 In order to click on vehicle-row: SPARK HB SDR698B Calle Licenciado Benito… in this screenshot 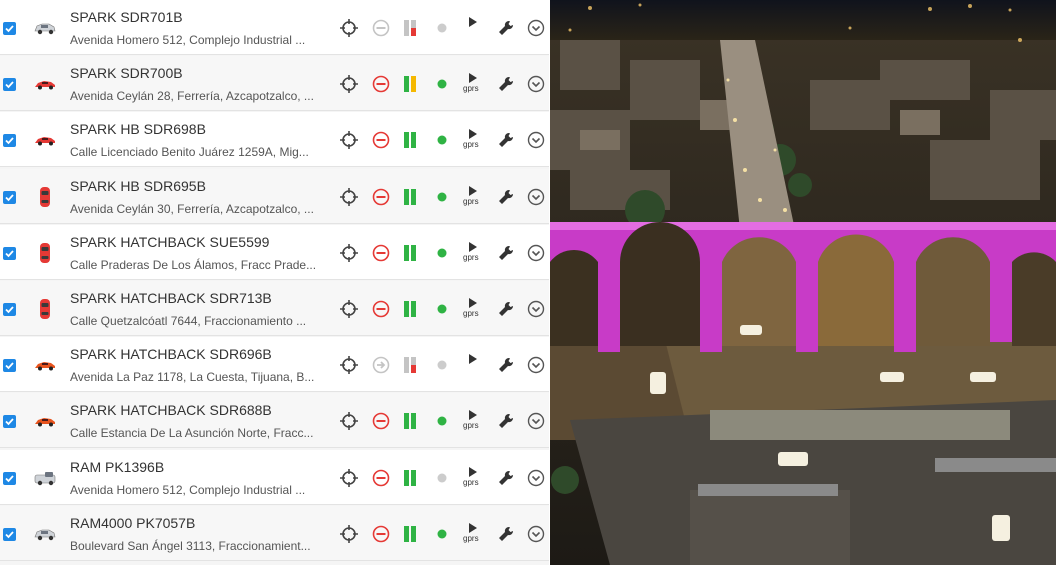, I will do `click(274, 140)`.